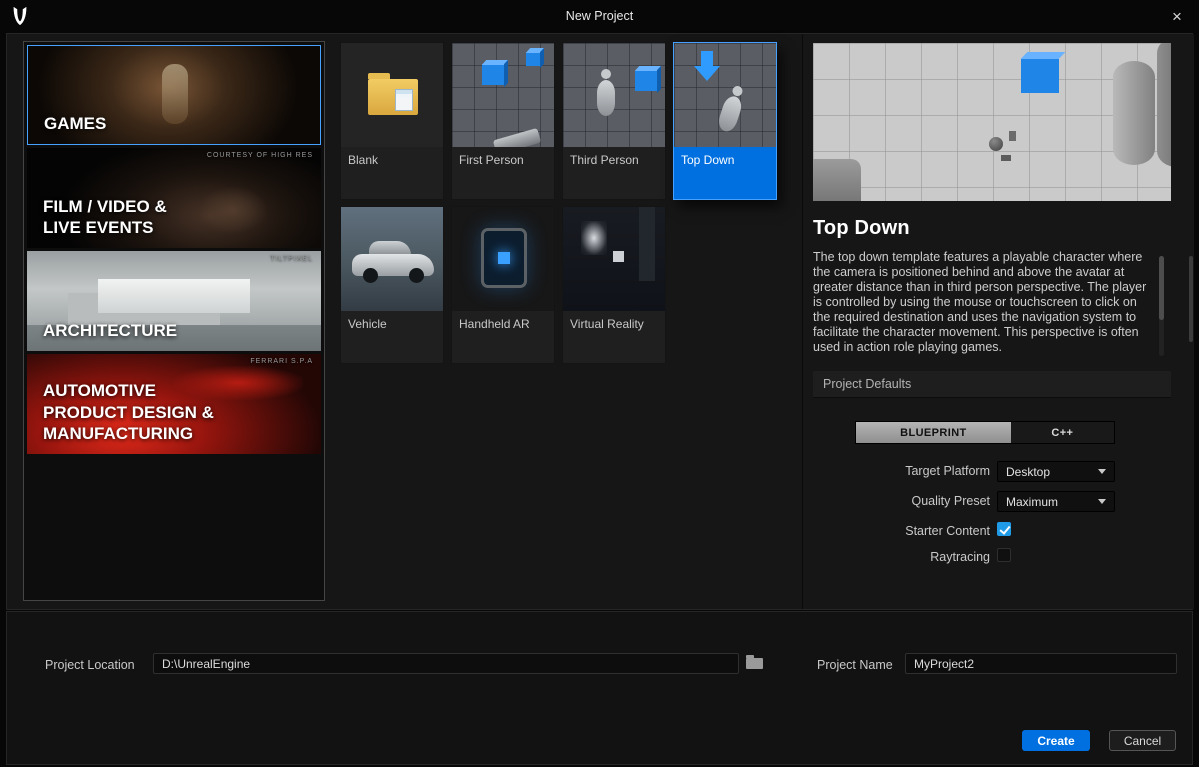 The width and height of the screenshot is (1199, 767). What do you see at coordinates (1191, 299) in the screenshot?
I see `pane-scrollbar-thumb` at bounding box center [1191, 299].